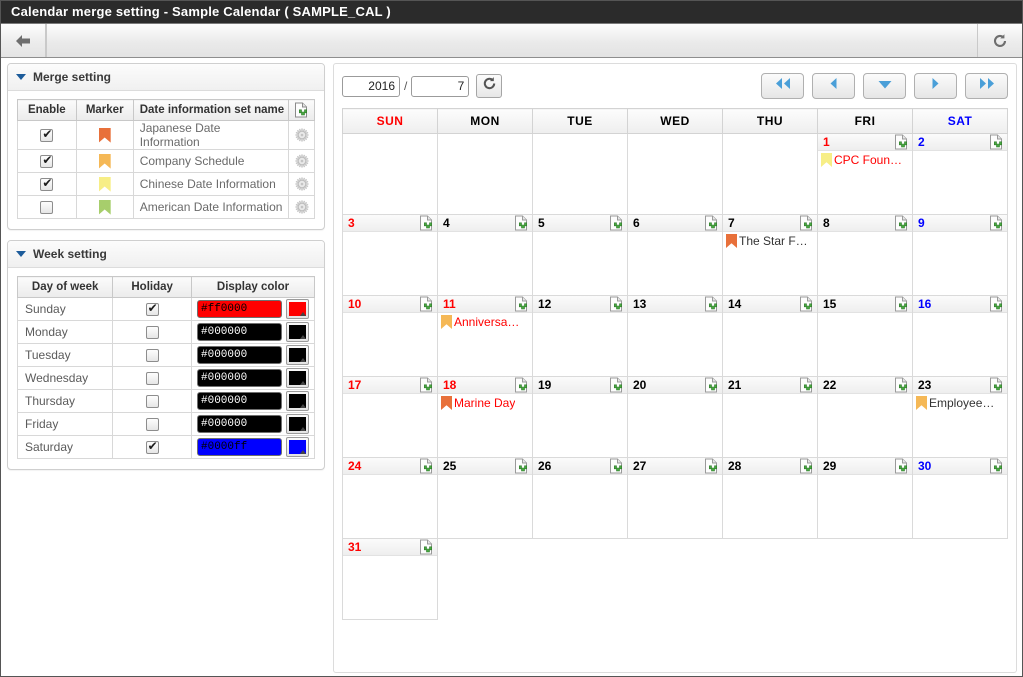 This screenshot has width=1023, height=677. Describe the element at coordinates (580, 417) in the screenshot. I see `calendar-day-cell: 19` at that location.